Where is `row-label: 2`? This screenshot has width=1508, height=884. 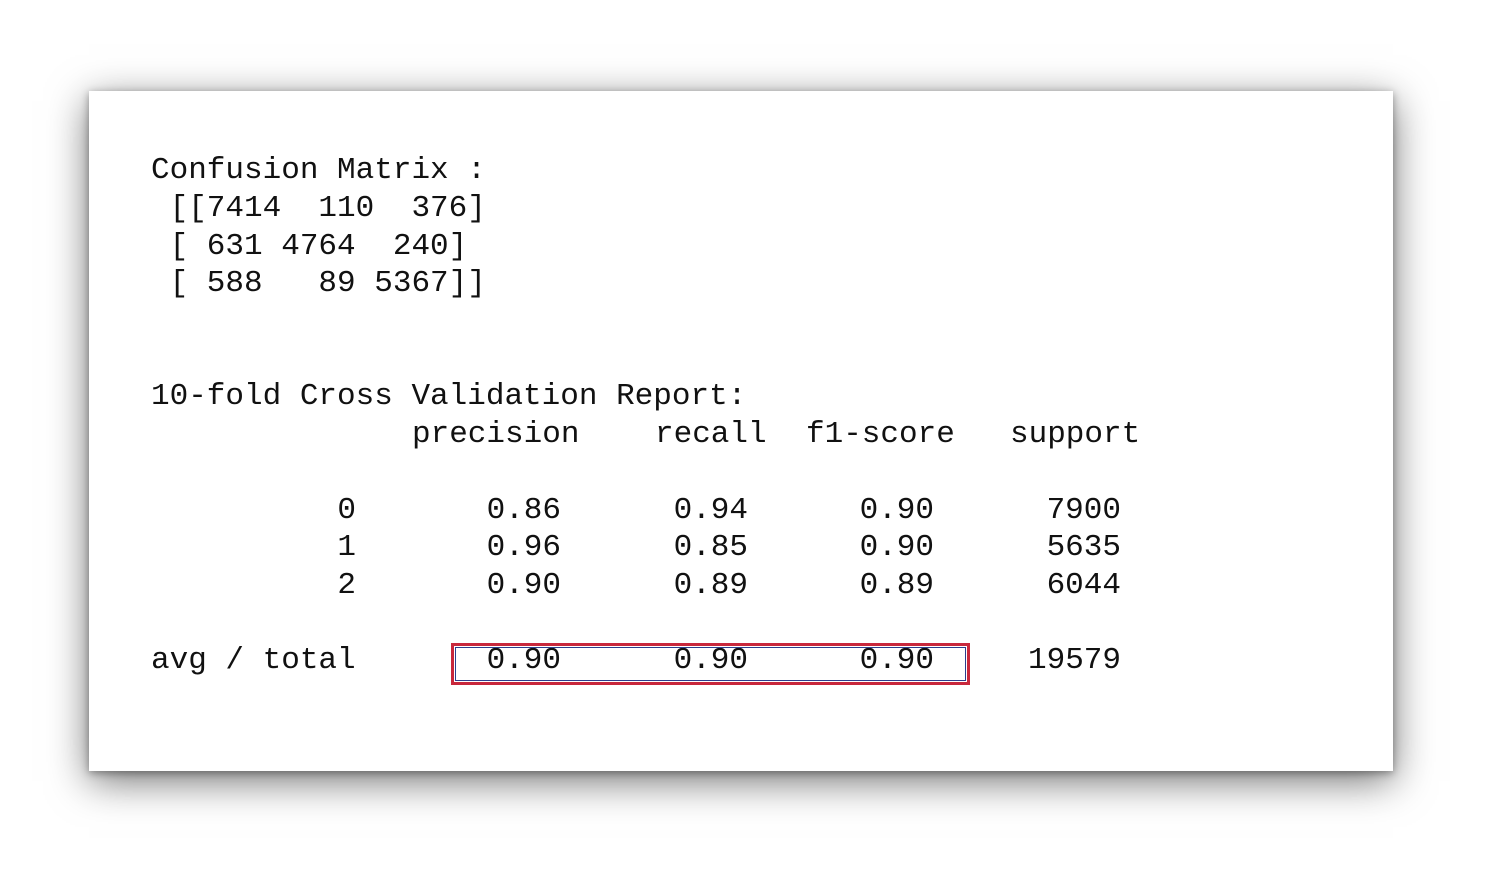 row-label: 2 is located at coordinates (346, 585).